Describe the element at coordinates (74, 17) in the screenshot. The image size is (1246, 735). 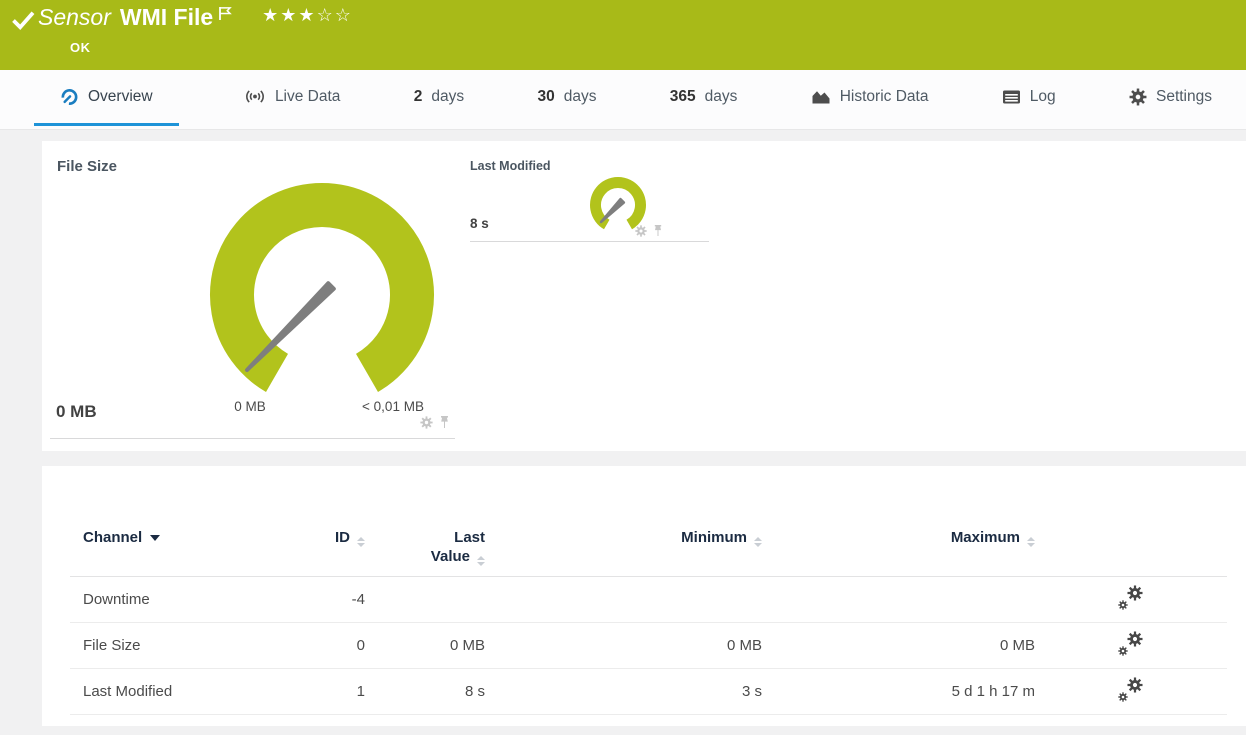
I see `sensor-kind-label: Sensor` at that location.